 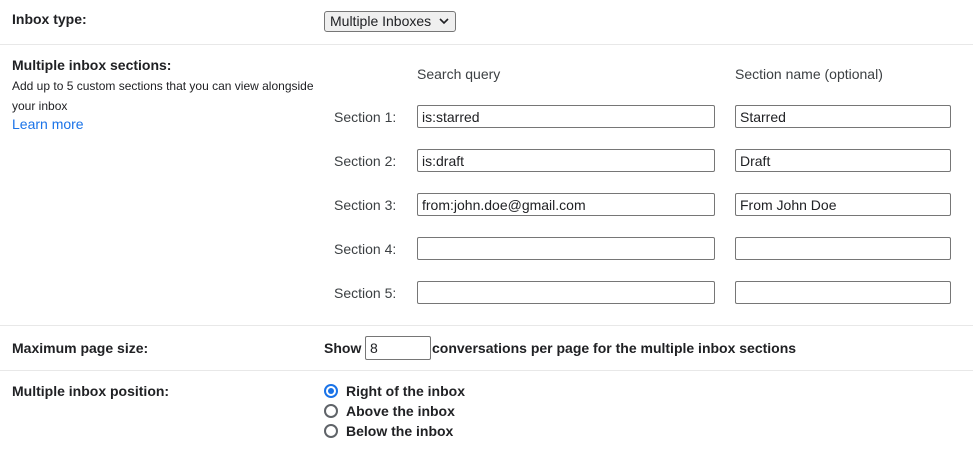 I want to click on sections-label: Multiple inbox sections:, so click(x=92, y=65).